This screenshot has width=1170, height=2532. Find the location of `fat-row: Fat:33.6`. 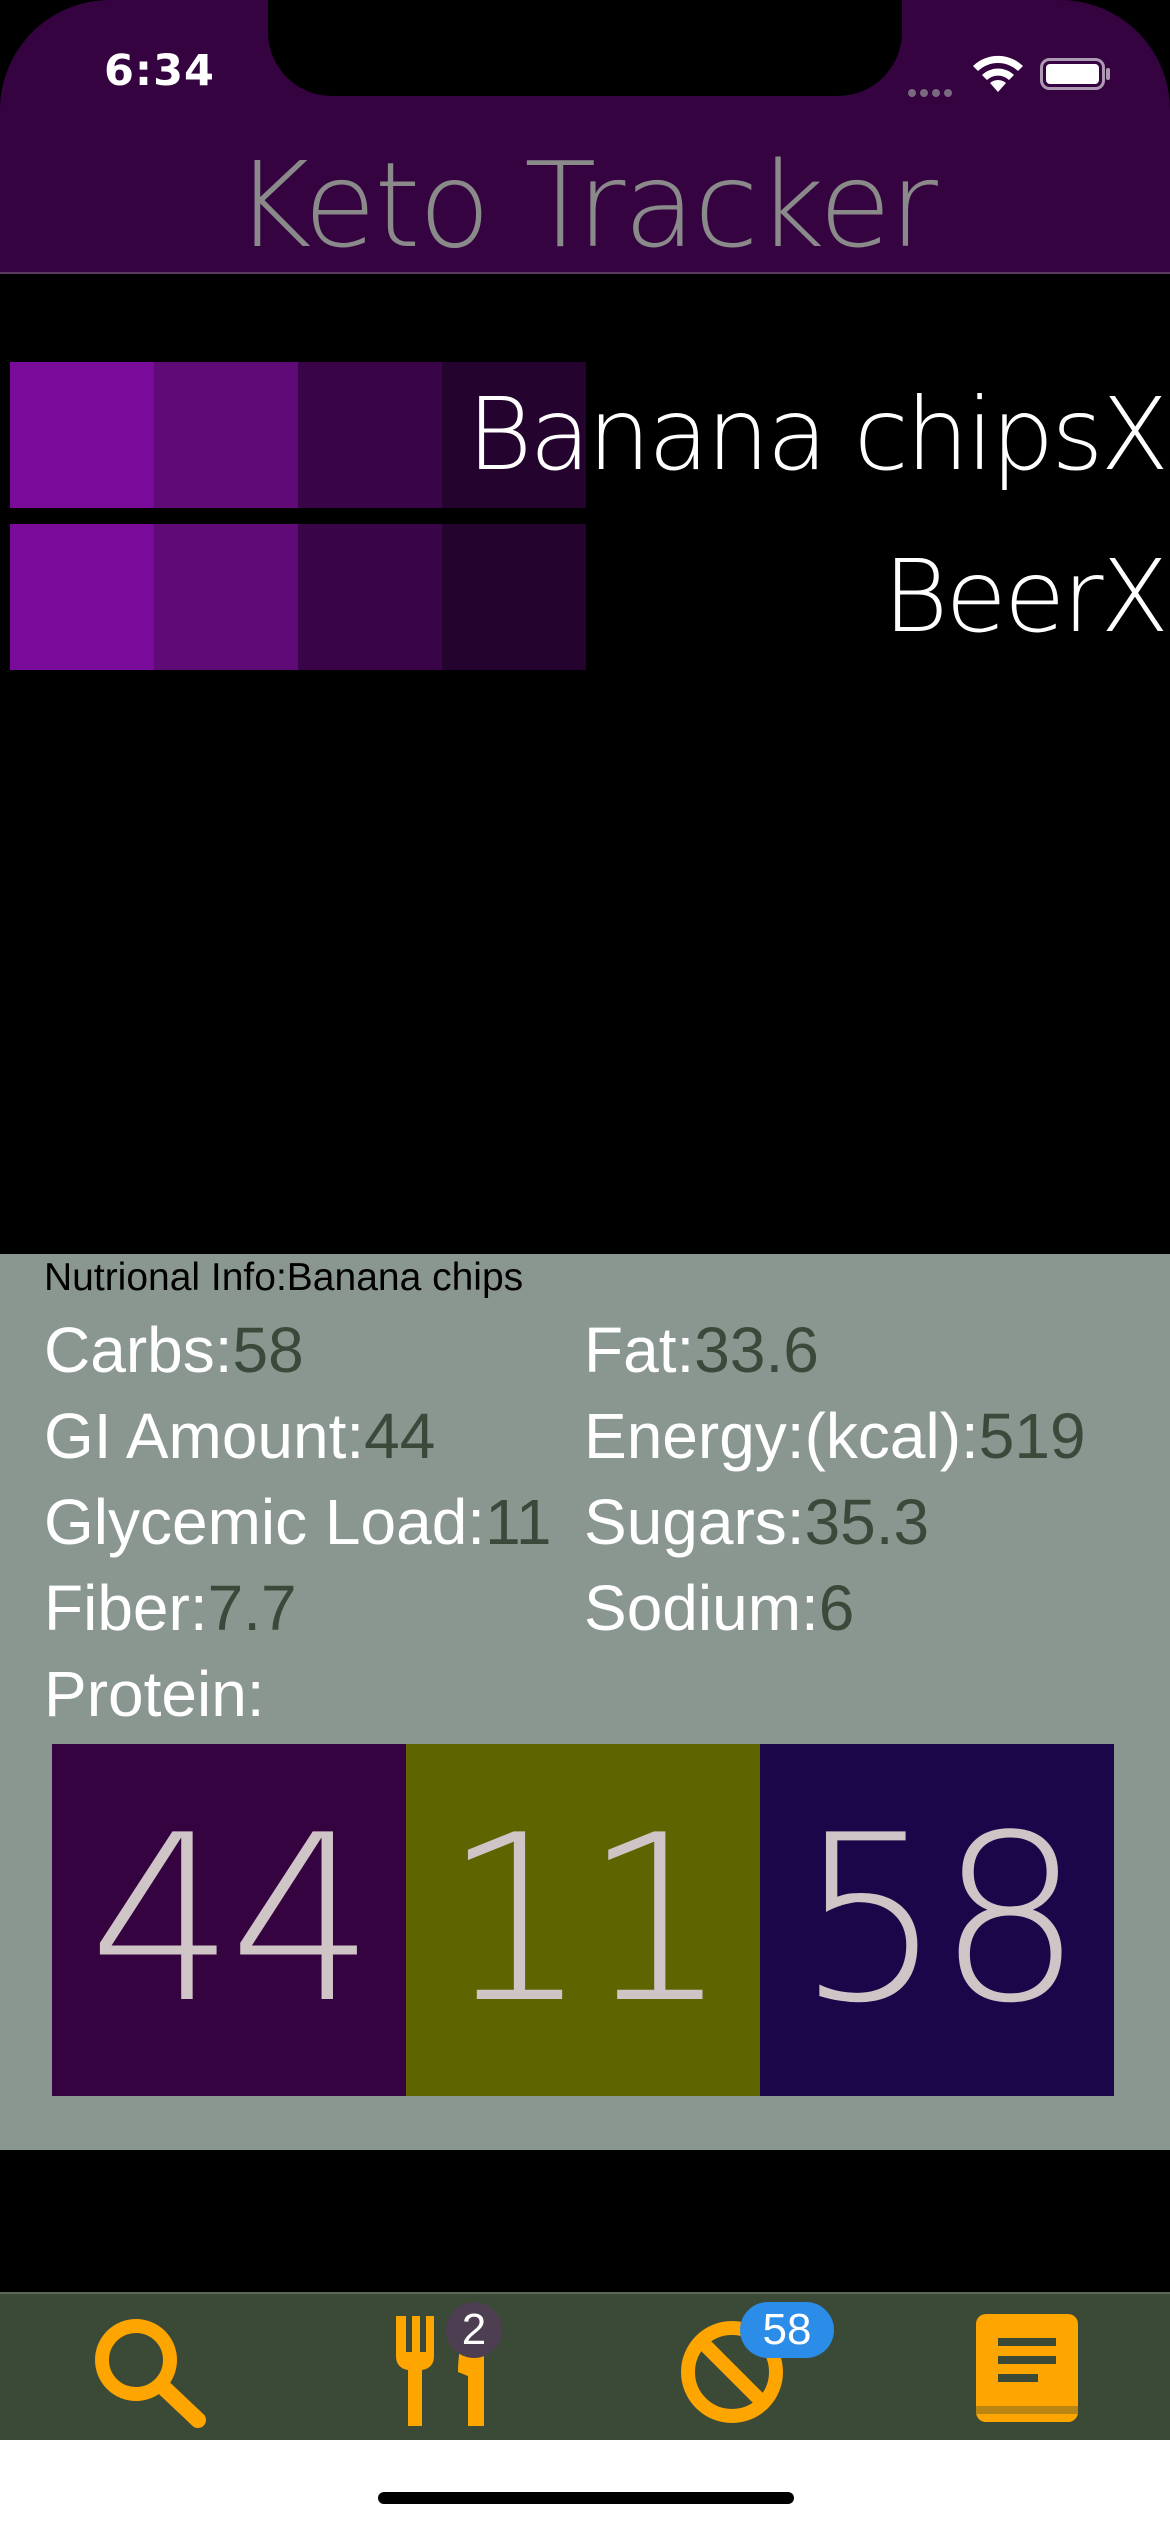

fat-row: Fat:33.6 is located at coordinates (701, 1350).